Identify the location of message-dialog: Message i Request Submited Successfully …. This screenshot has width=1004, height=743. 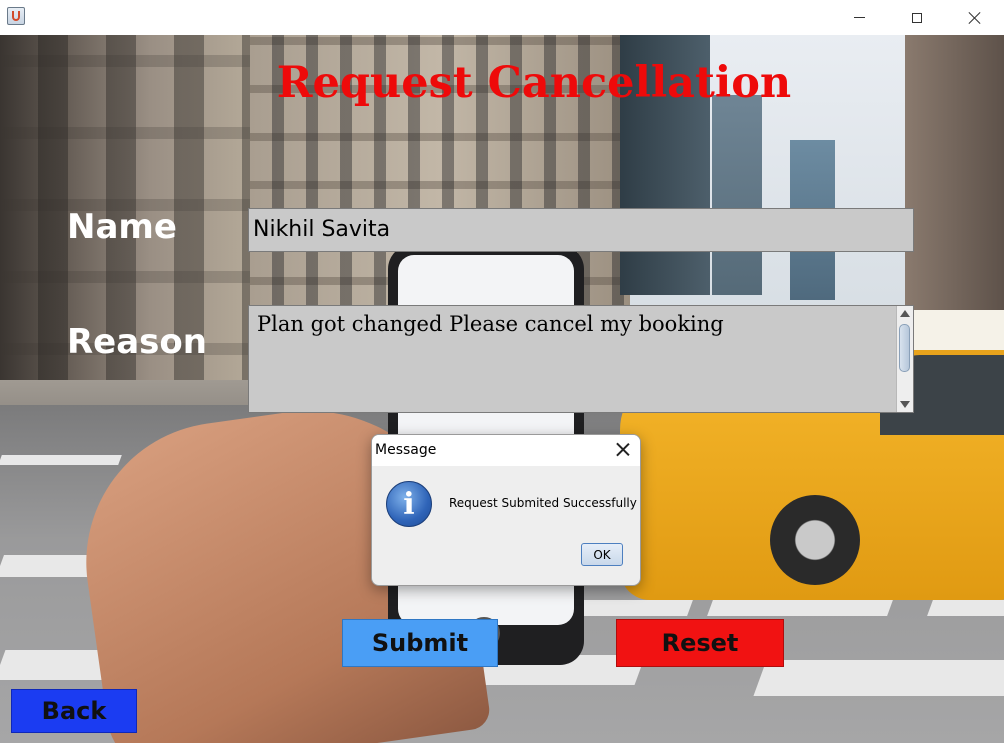
(506, 510).